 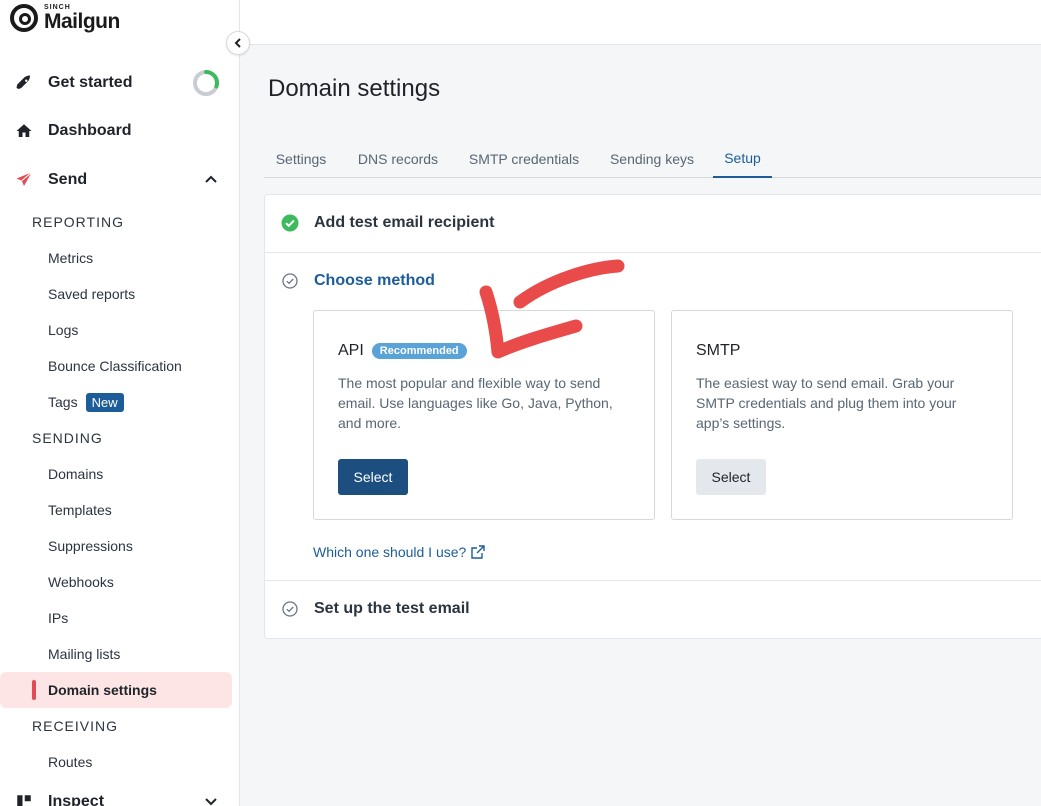 I want to click on chevron-left-icon, so click(x=237, y=43).